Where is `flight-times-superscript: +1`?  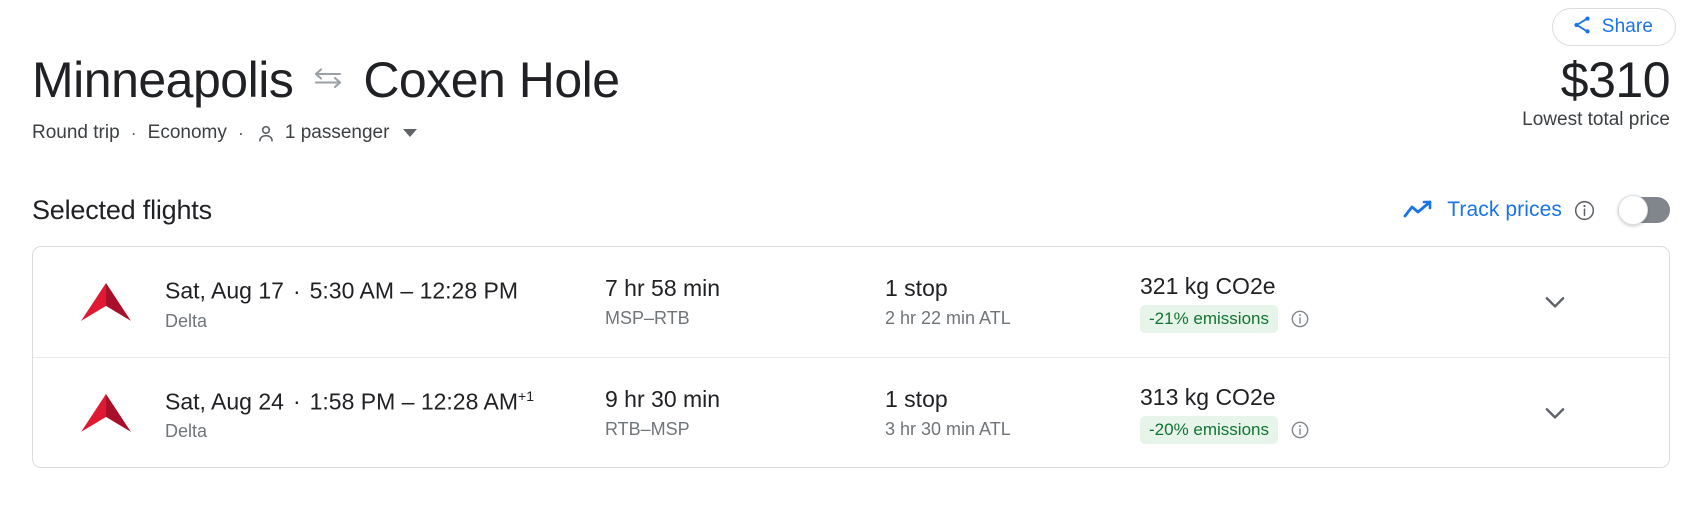 flight-times-superscript: +1 is located at coordinates (526, 395).